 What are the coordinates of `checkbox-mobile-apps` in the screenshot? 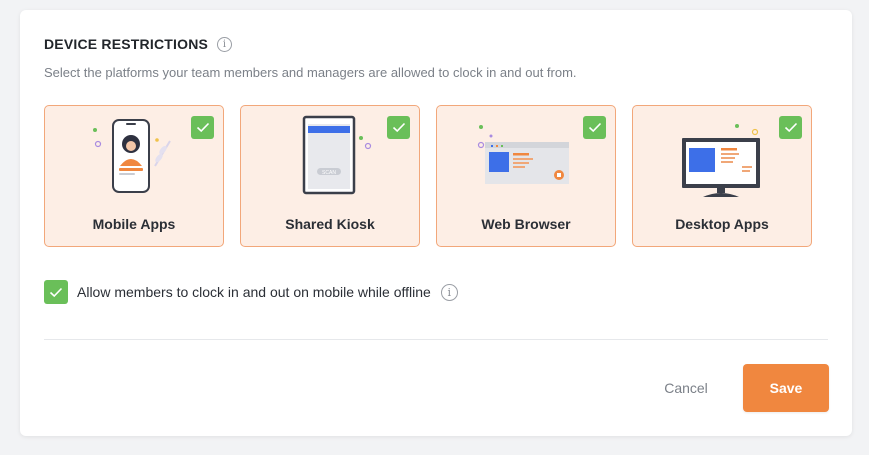 It's located at (202, 127).